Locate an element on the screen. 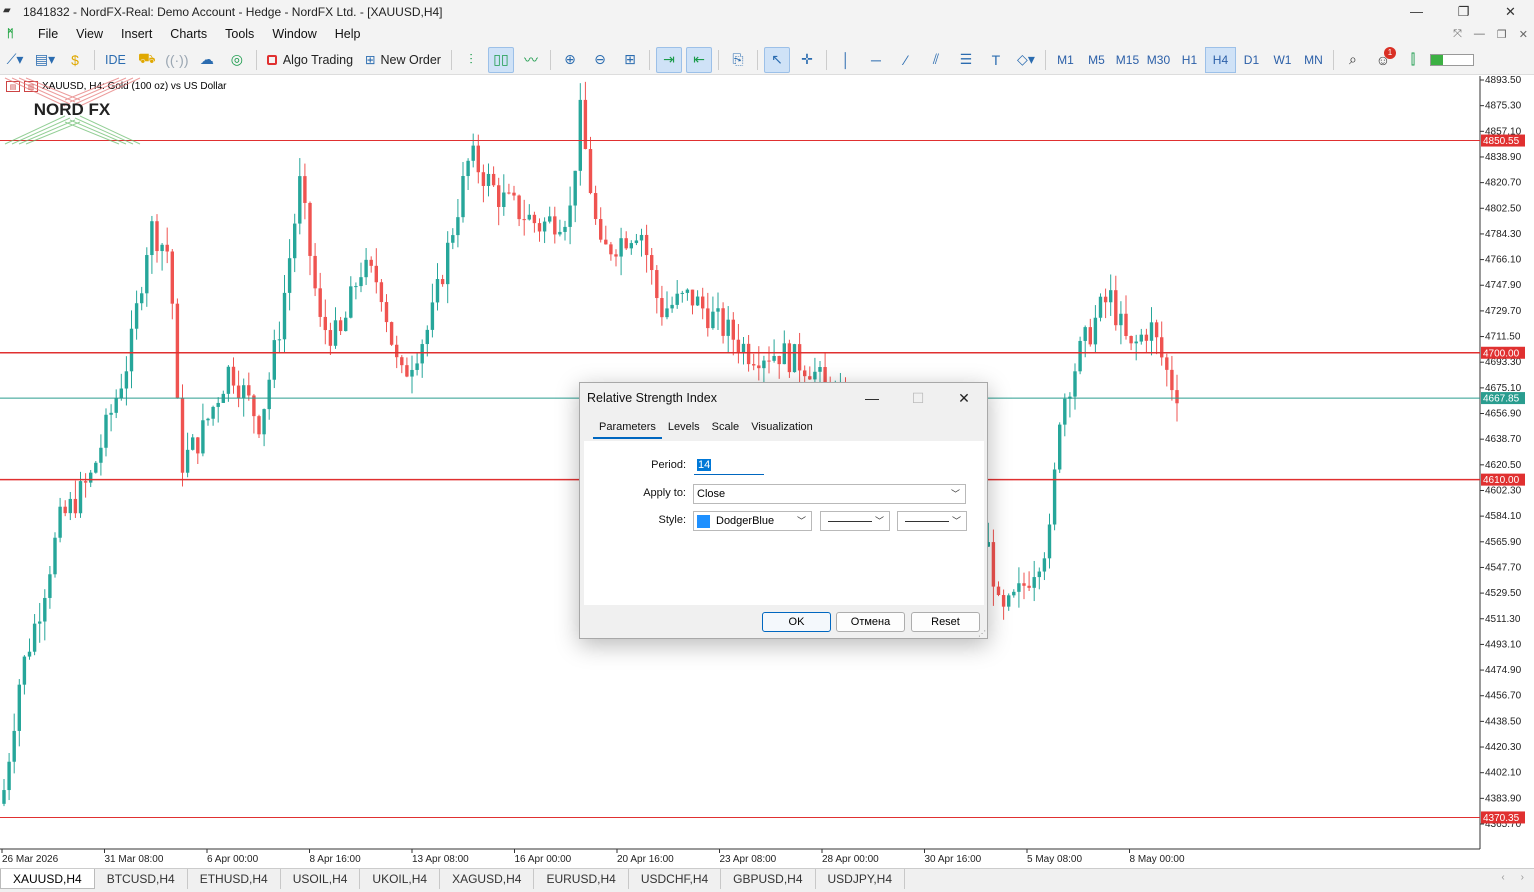  crosshair-icon: ✛ is located at coordinates (807, 60).